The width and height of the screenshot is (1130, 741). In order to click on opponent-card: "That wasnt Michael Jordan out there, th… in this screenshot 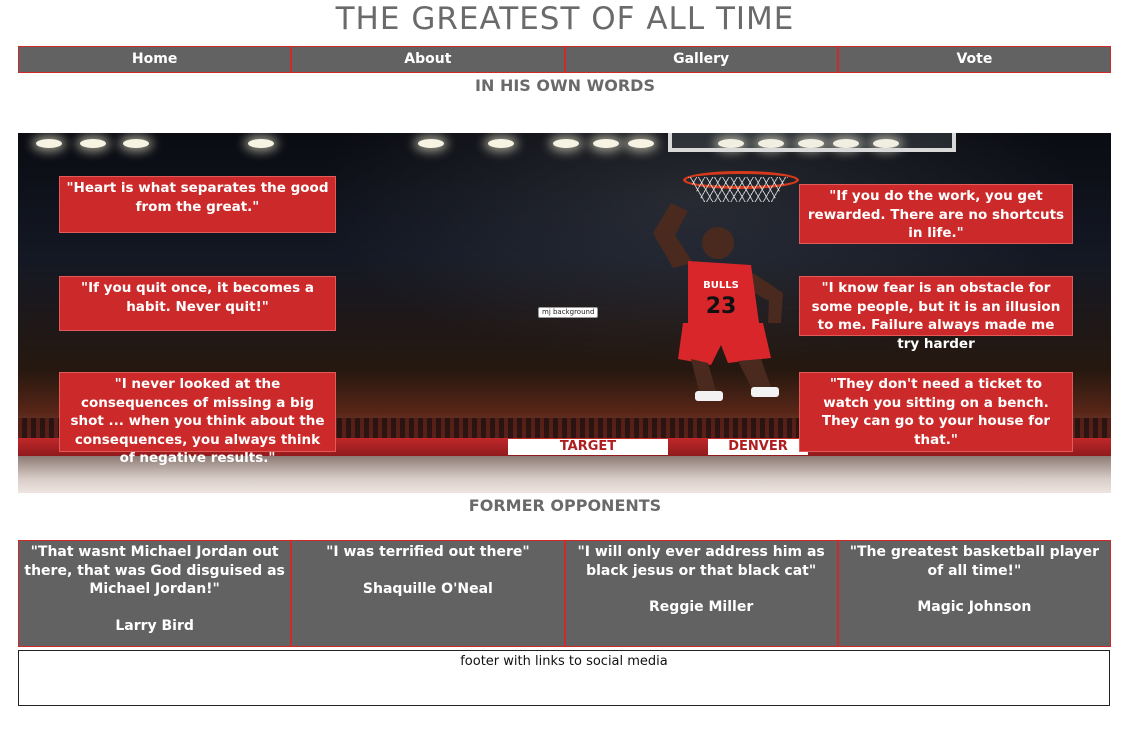, I will do `click(155, 593)`.